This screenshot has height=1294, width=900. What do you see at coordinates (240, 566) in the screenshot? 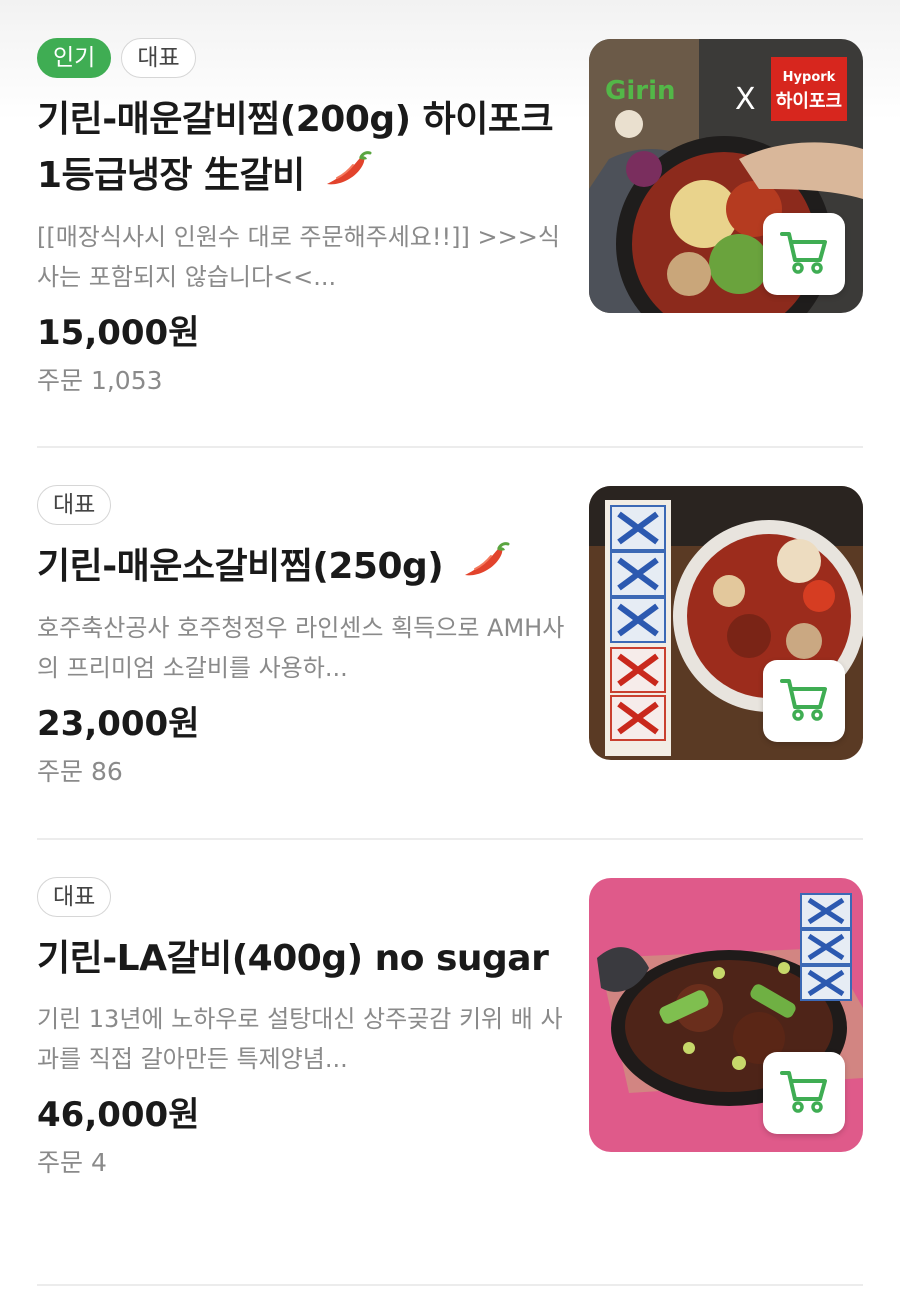
I see `menu-title-text: 기린-매운소갈비찜(250g)` at bounding box center [240, 566].